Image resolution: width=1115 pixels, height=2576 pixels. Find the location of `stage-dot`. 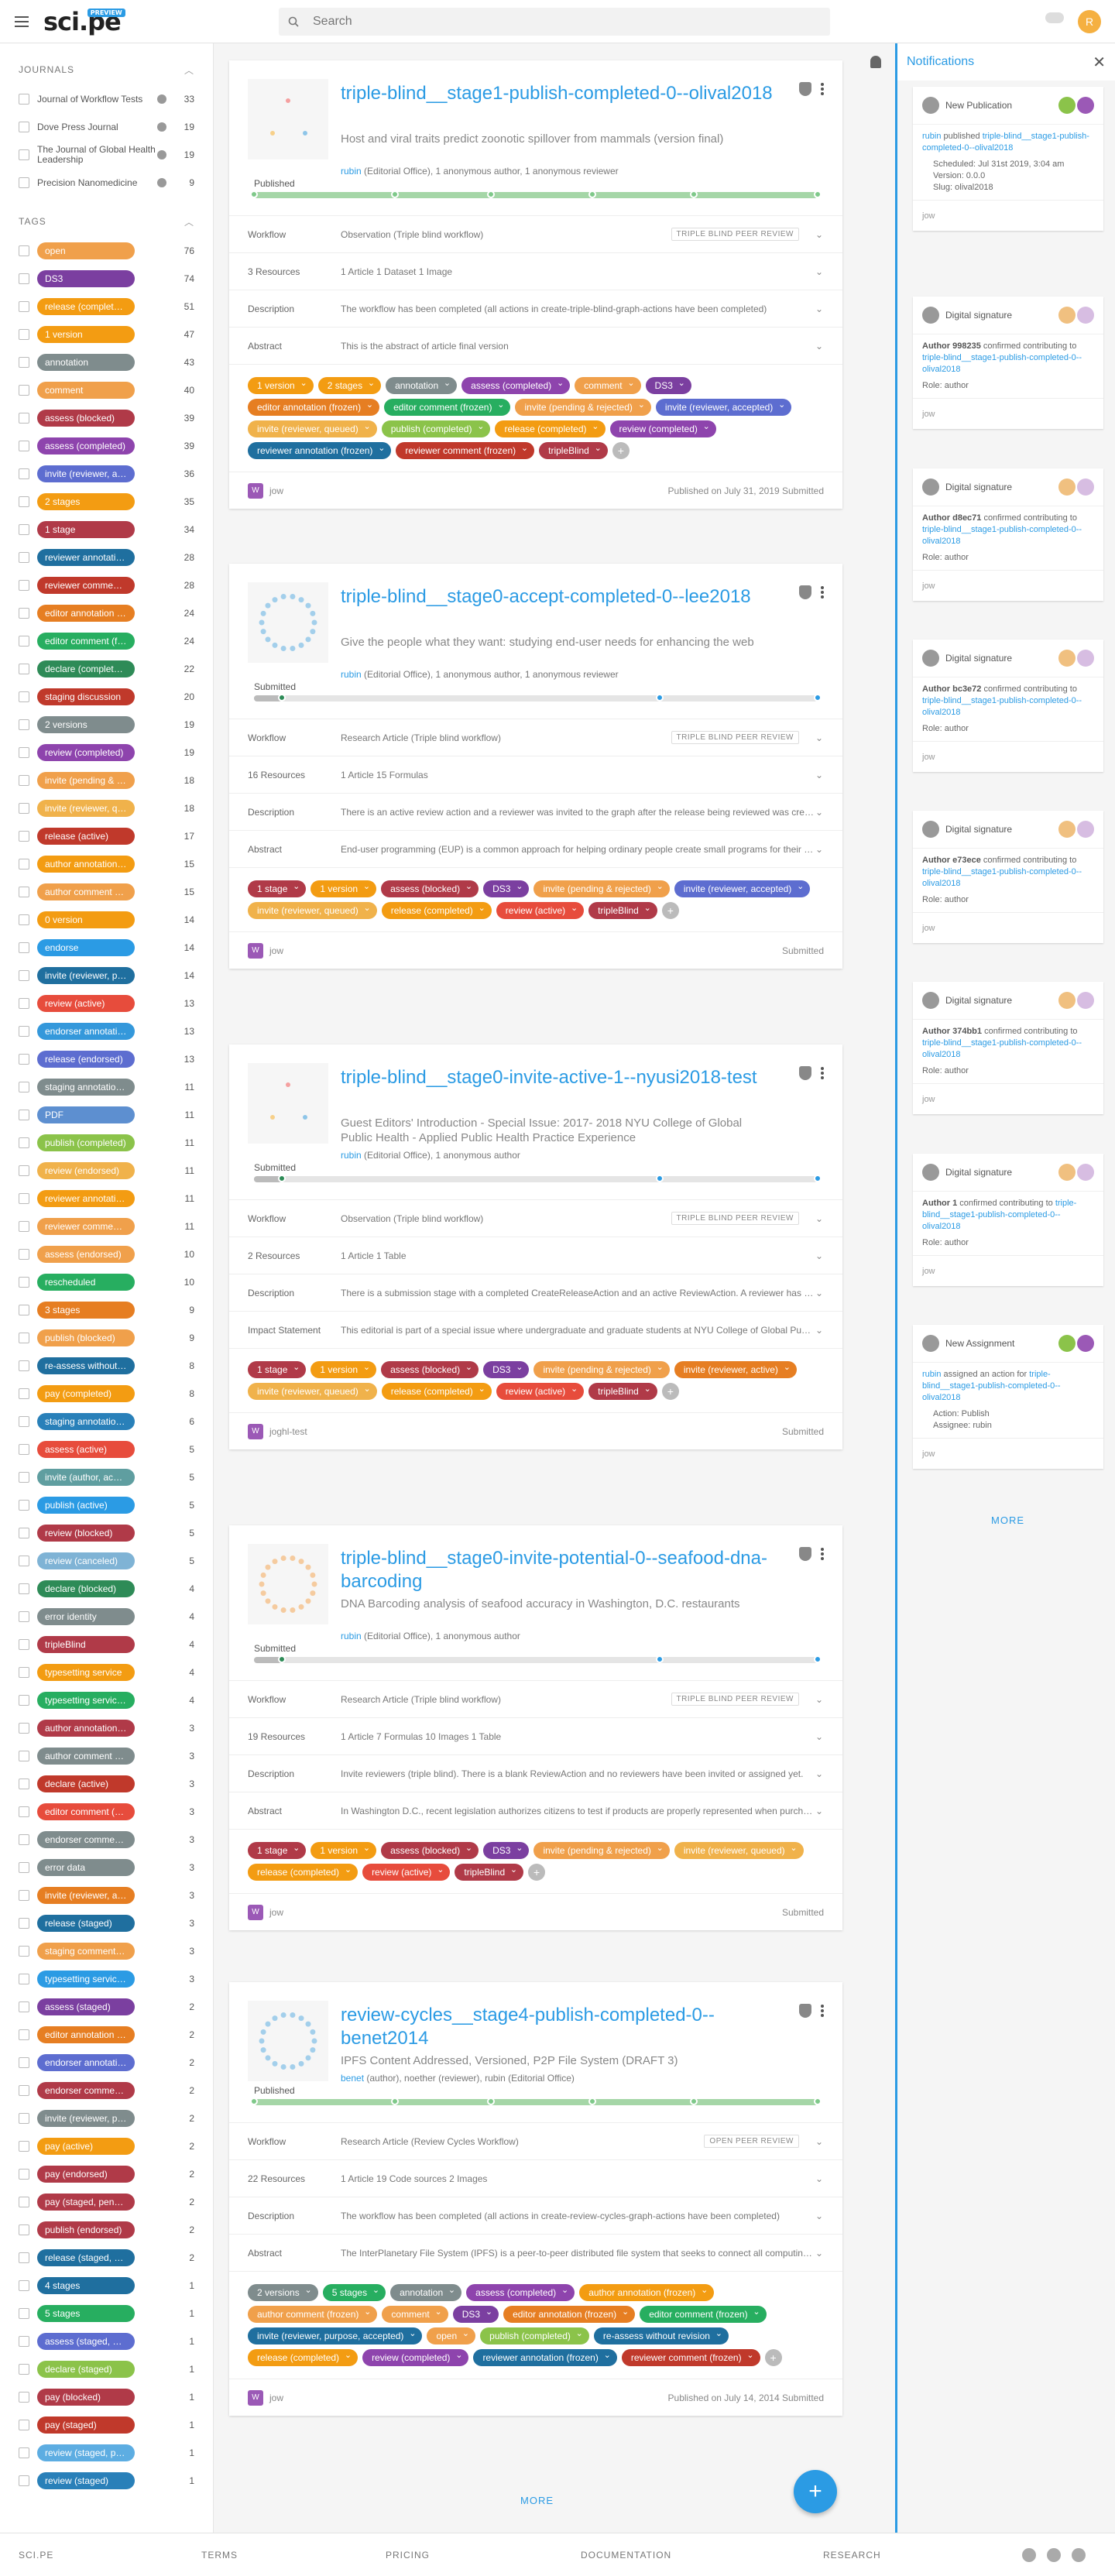

stage-dot is located at coordinates (818, 1659).